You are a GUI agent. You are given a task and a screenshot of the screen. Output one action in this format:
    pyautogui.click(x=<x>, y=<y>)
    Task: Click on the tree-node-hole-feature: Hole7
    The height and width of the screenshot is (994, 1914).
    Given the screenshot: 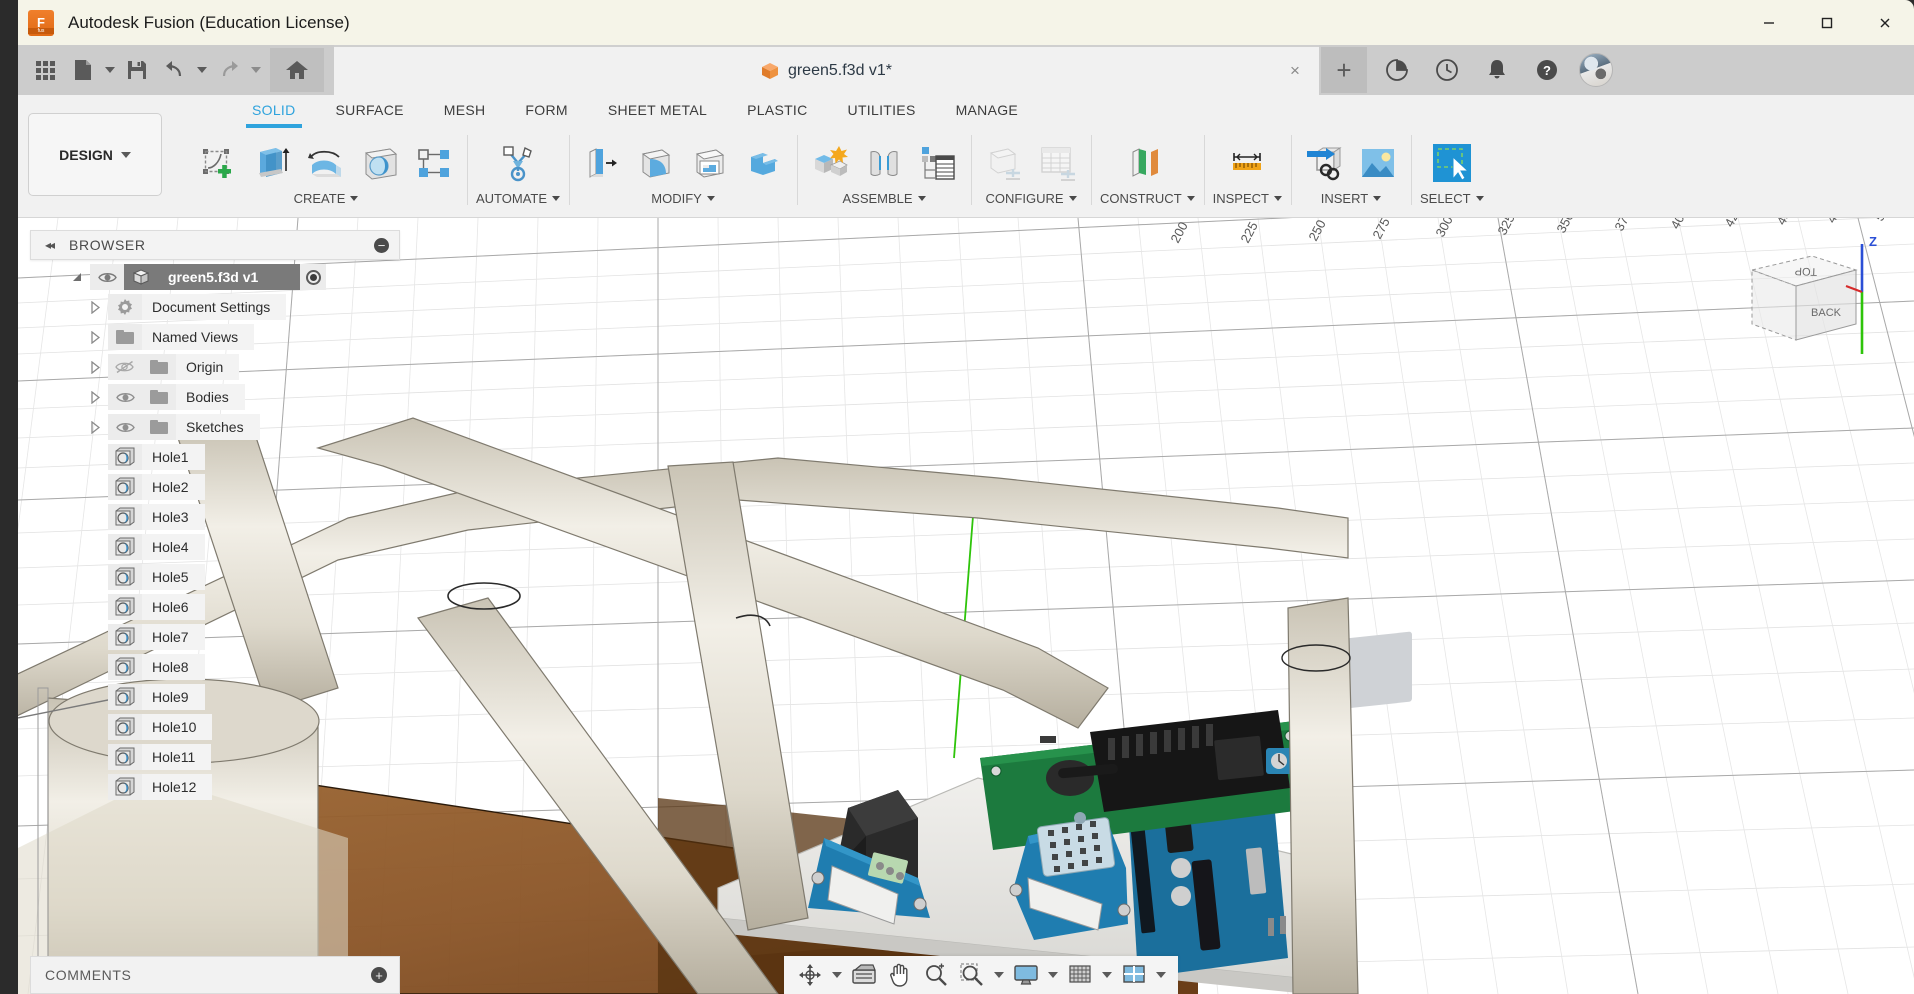 What is the action you would take?
    pyautogui.click(x=254, y=637)
    